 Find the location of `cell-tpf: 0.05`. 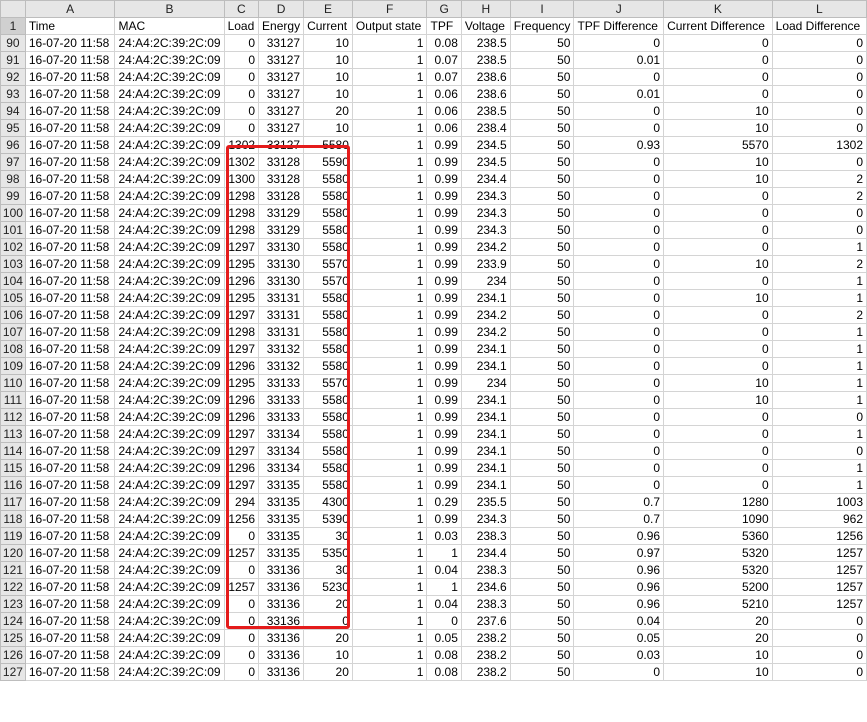

cell-tpf: 0.05 is located at coordinates (444, 638).